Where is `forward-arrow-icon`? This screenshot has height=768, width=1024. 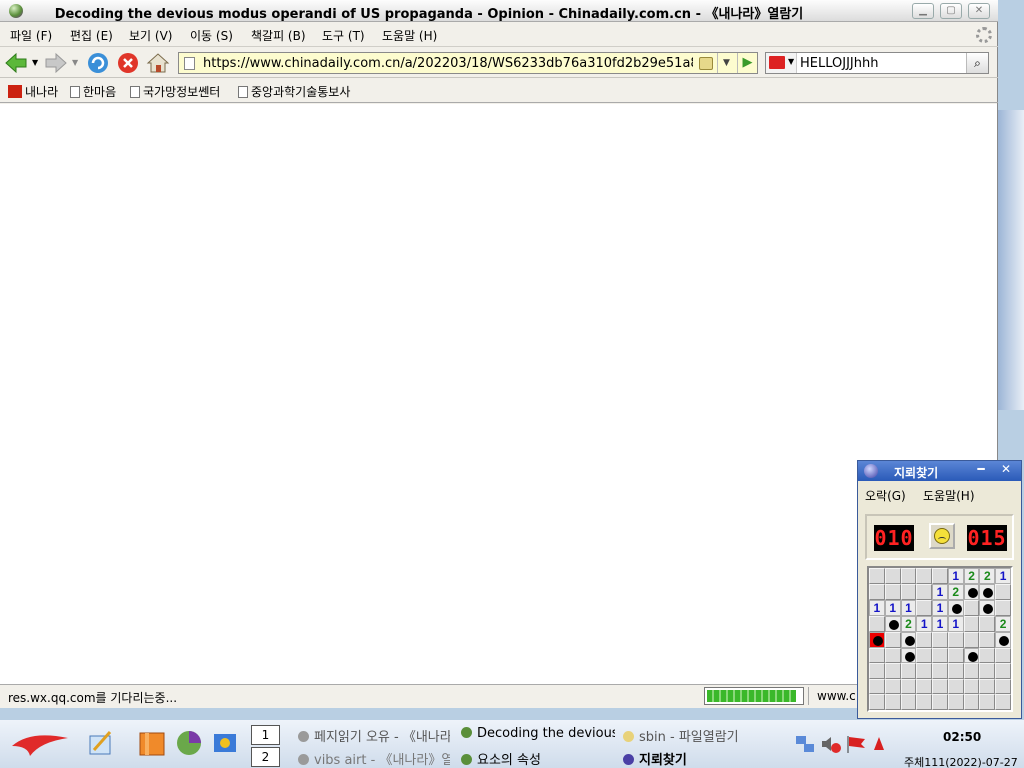
forward-arrow-icon is located at coordinates (56, 63).